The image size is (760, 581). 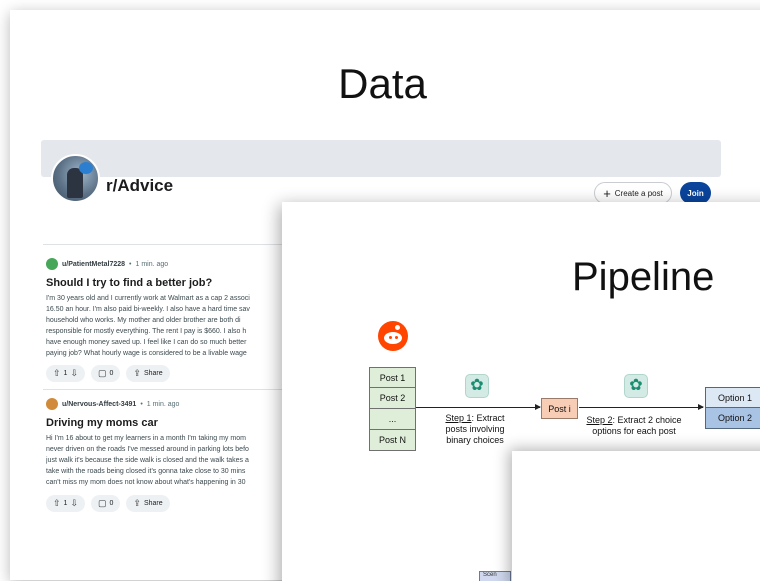 What do you see at coordinates (178, 423) in the screenshot?
I see `post-title: Driving my moms car` at bounding box center [178, 423].